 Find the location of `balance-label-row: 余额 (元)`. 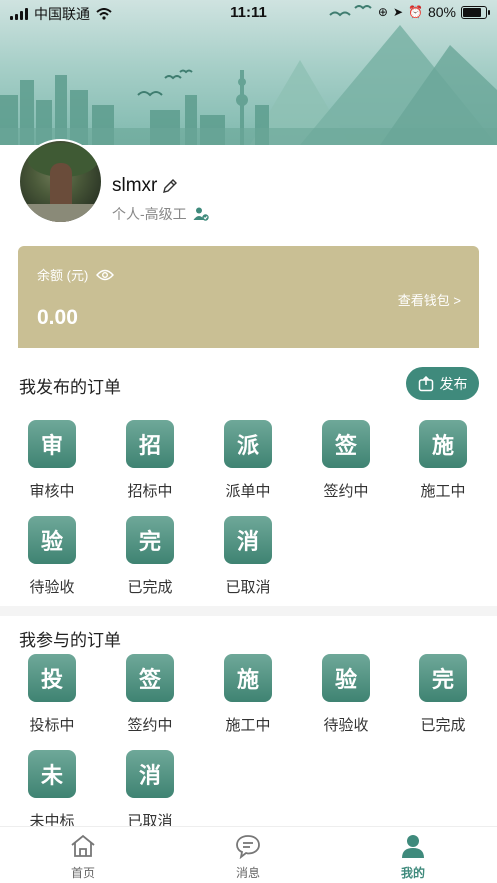

balance-label-row: 余额 (元) is located at coordinates (76, 274).